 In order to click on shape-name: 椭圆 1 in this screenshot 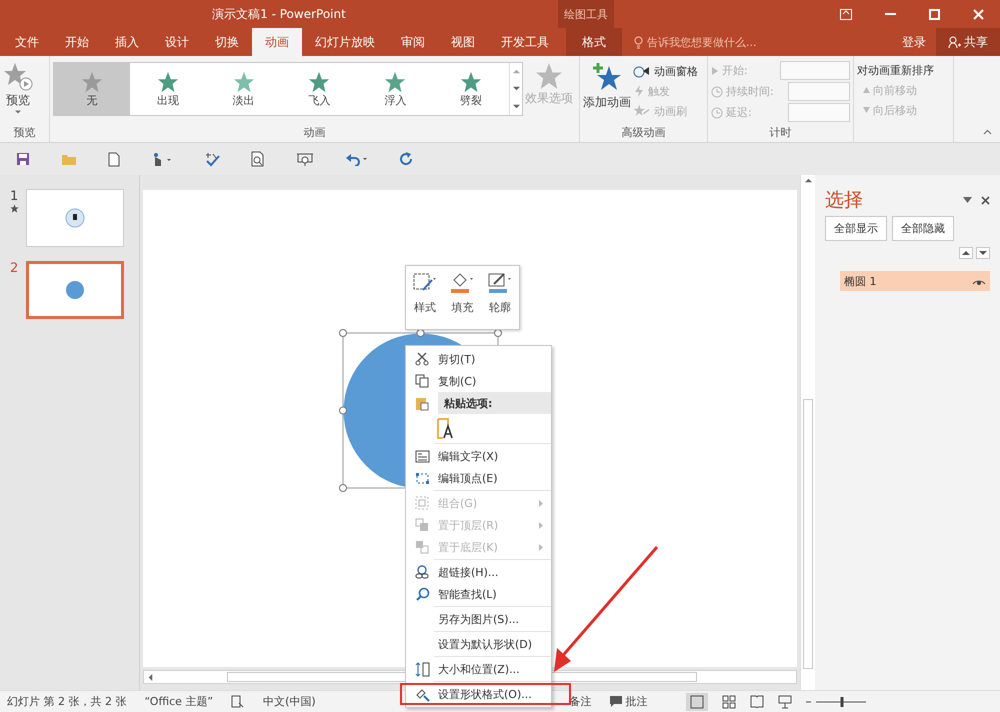, I will do `click(860, 281)`.